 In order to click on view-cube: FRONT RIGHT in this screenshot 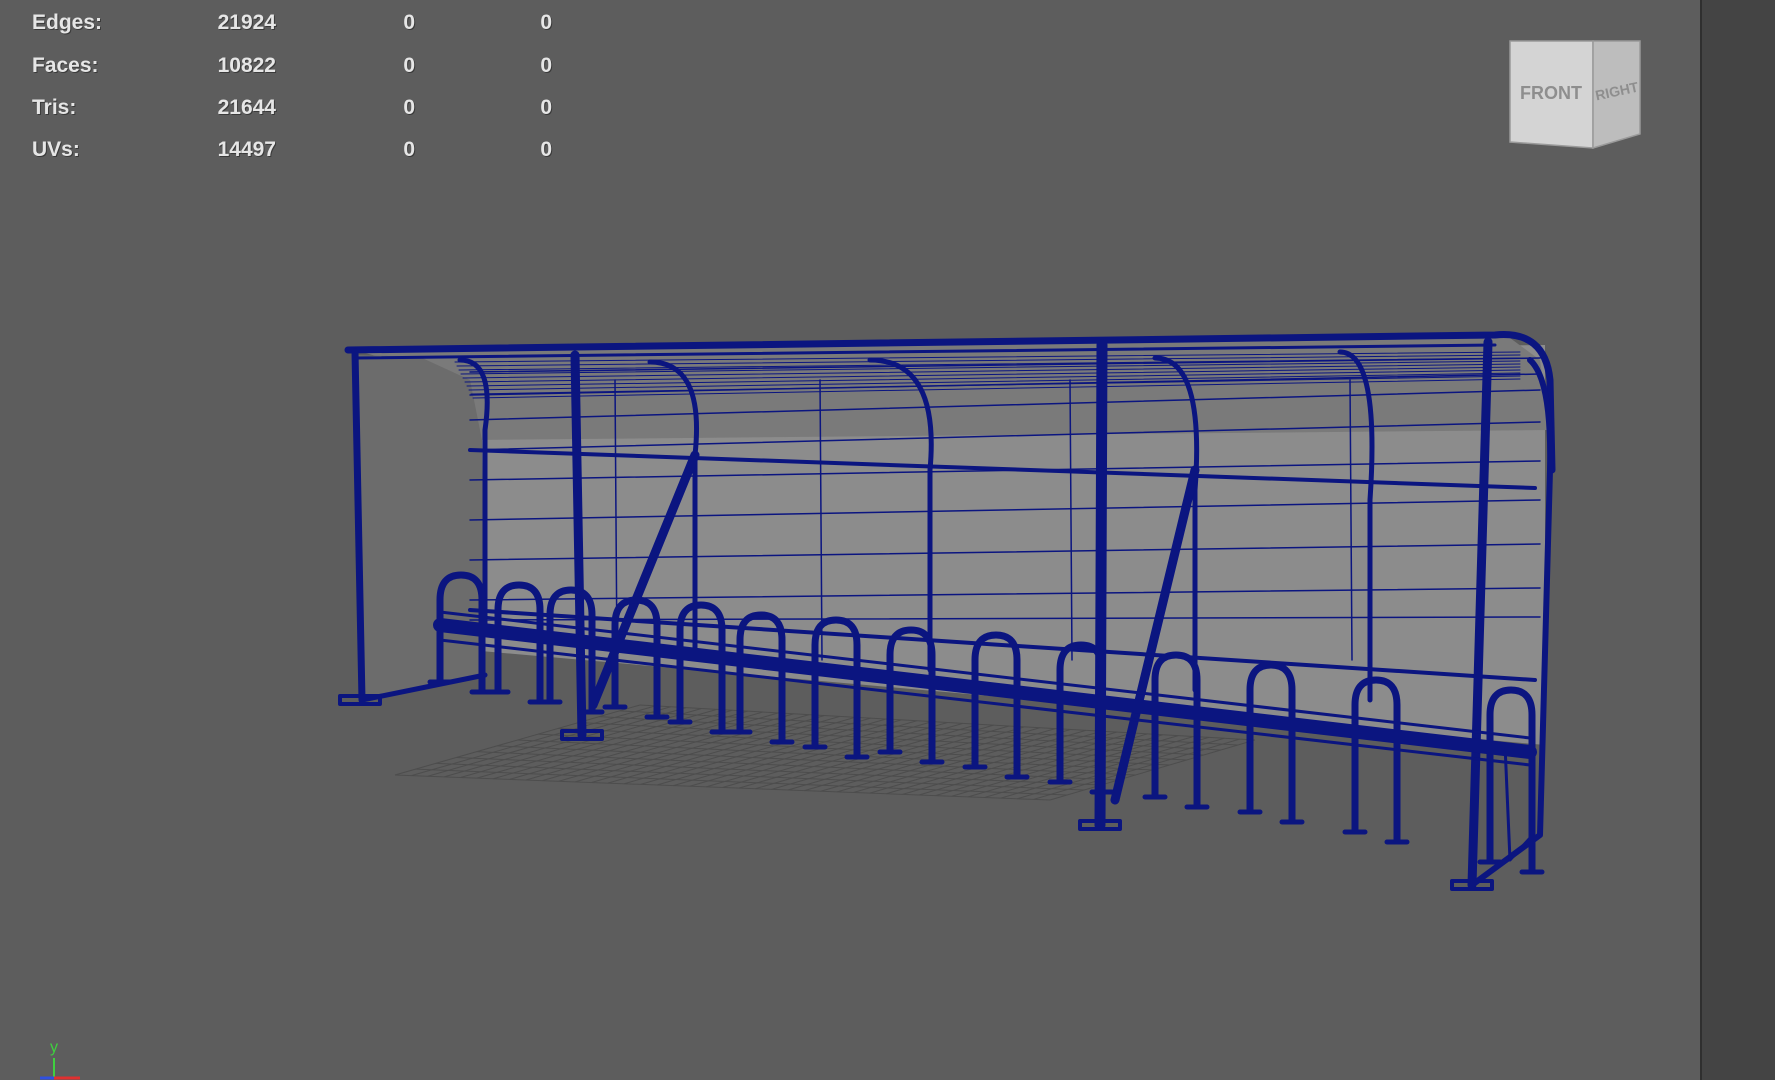, I will do `click(1575, 94)`.